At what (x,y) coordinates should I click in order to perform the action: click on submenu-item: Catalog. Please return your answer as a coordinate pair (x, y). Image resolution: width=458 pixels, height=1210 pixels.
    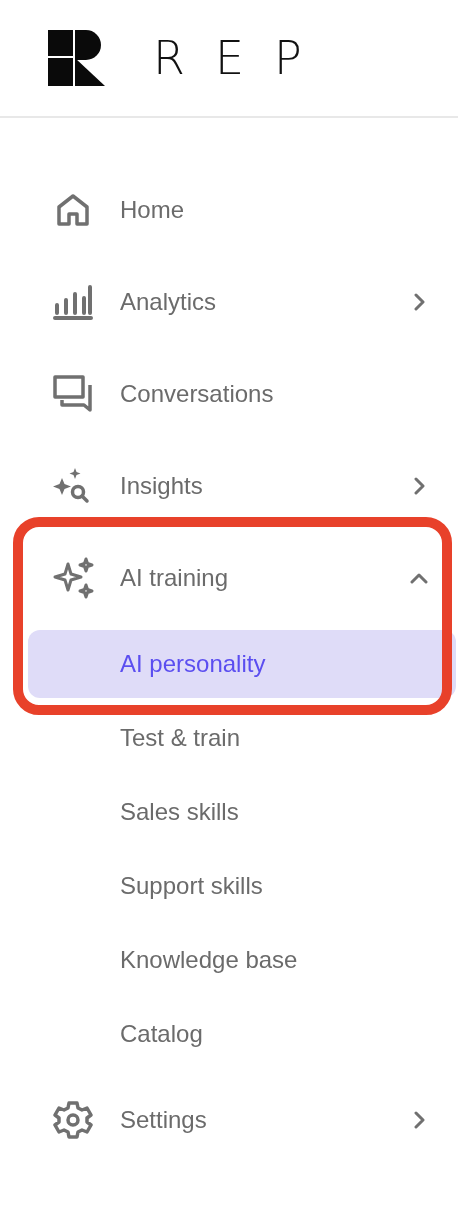
    Looking at the image, I should click on (242, 1034).